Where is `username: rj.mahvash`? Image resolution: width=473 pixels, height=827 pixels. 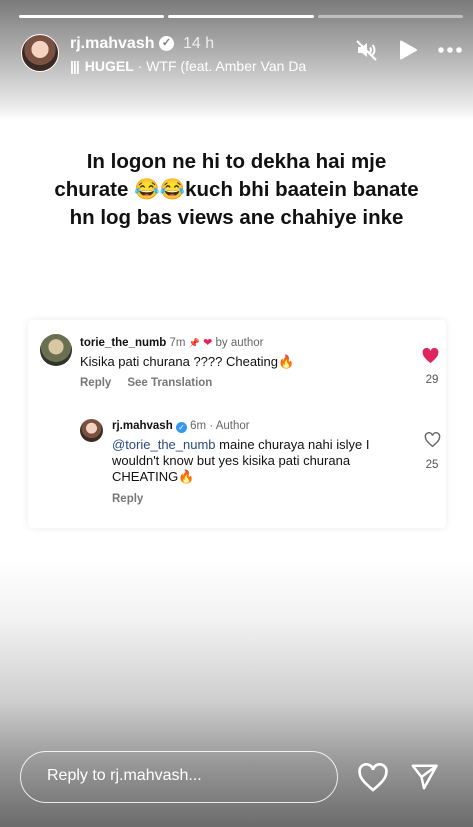
username: rj.mahvash is located at coordinates (112, 44).